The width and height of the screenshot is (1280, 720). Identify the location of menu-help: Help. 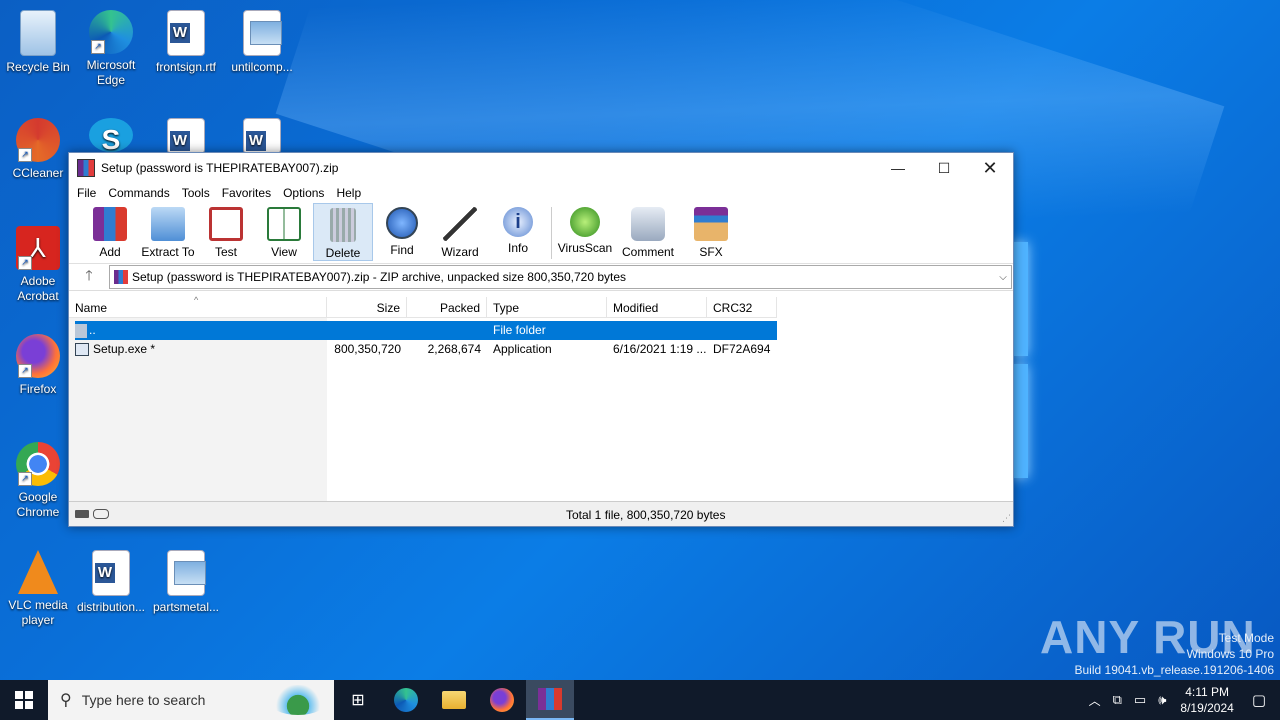
(348, 193).